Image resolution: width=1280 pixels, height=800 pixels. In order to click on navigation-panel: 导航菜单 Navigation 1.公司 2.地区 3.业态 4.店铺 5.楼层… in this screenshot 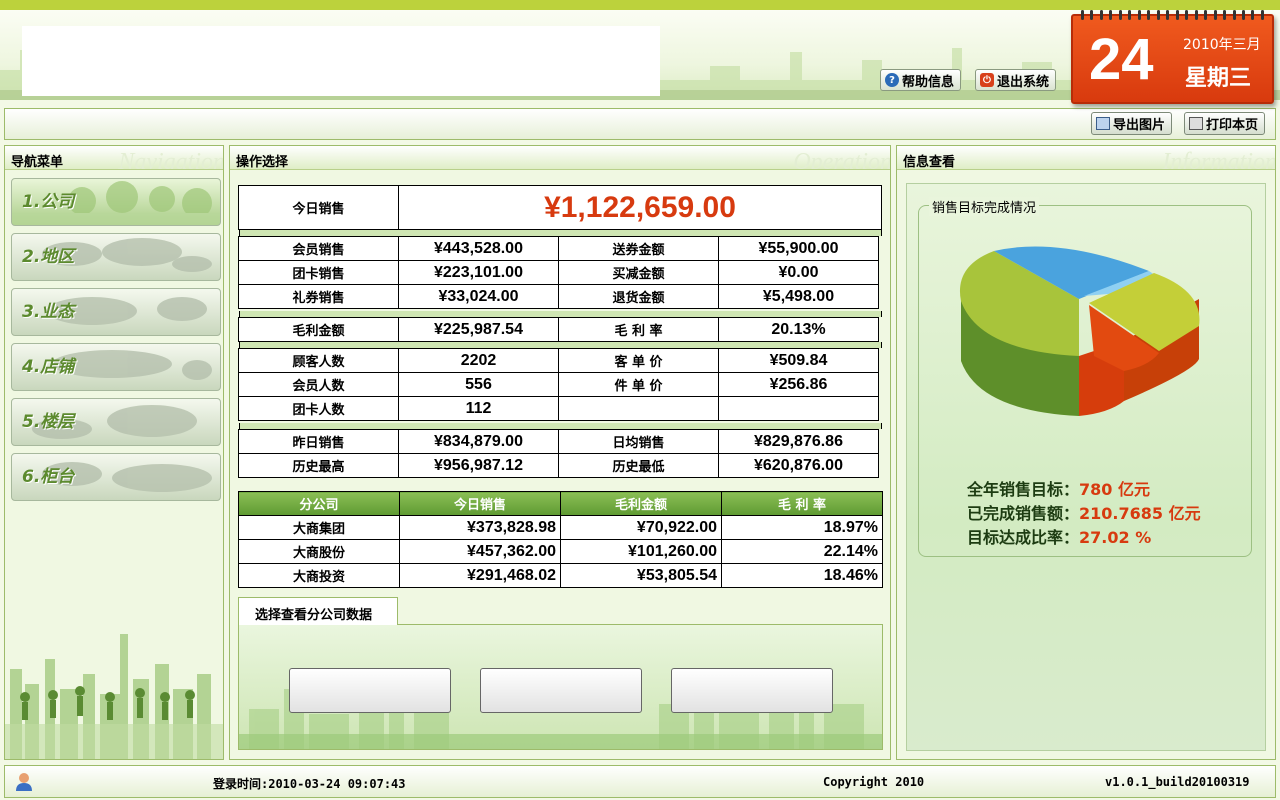, I will do `click(114, 452)`.